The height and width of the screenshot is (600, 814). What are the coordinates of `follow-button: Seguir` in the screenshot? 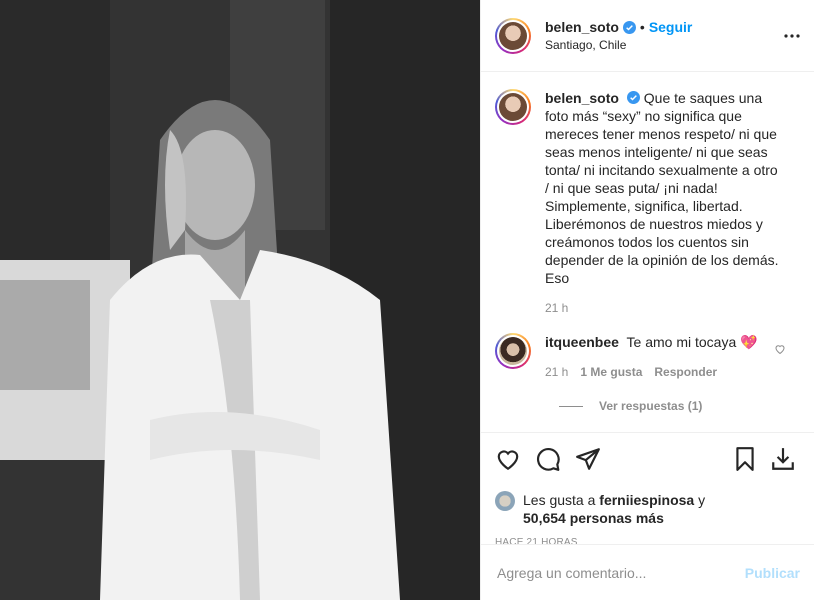 It's located at (671, 27).